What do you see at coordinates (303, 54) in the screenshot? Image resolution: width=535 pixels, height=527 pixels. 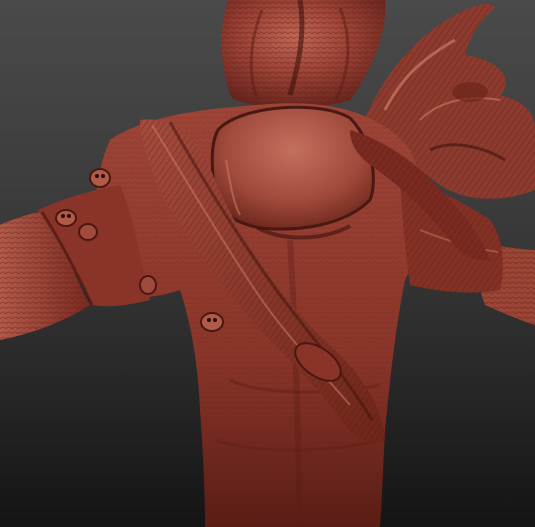 I see `head-crest` at bounding box center [303, 54].